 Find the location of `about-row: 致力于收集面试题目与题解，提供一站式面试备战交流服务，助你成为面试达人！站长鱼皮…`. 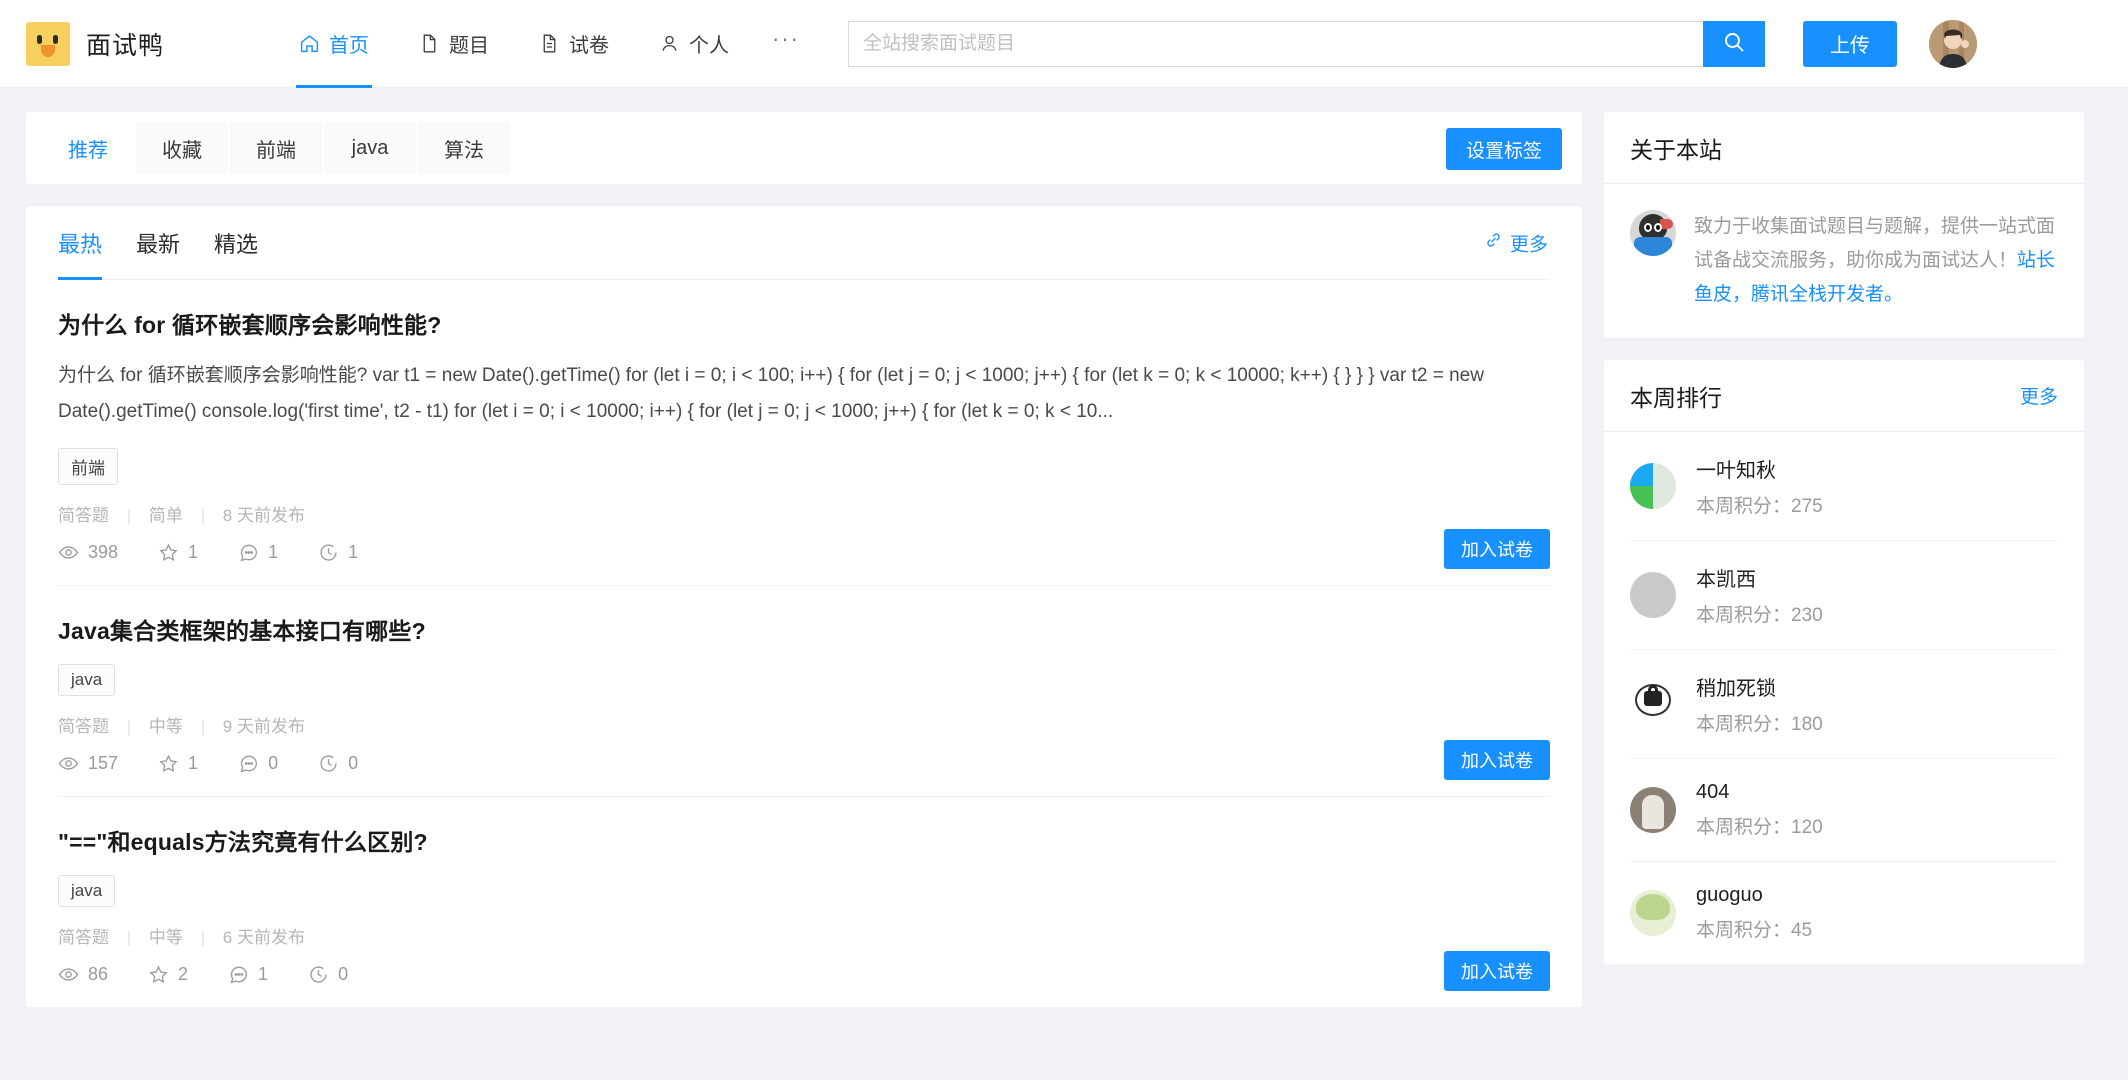

about-row: 致力于收集面试题目与题解，提供一站式面试备战交流服务，助你成为面试达人！站长鱼皮… is located at coordinates (1844, 261).